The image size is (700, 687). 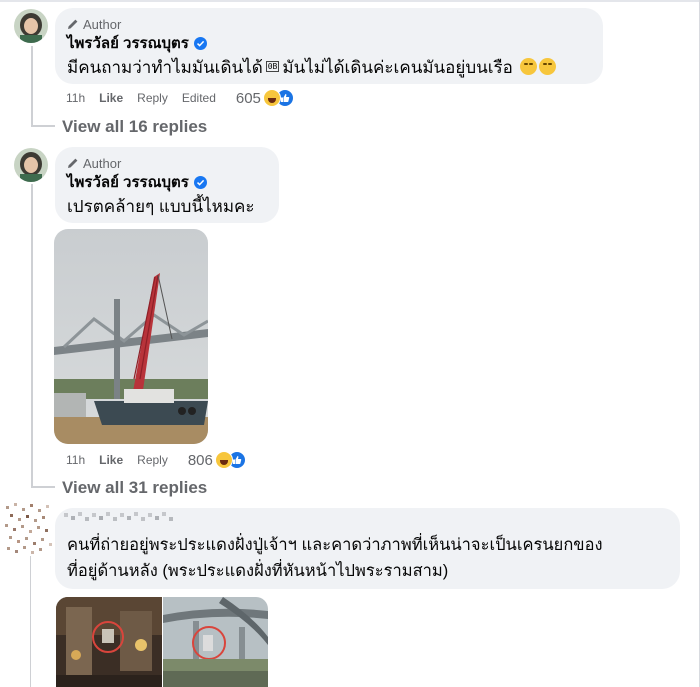 I want to click on top-divider, so click(x=350, y=1).